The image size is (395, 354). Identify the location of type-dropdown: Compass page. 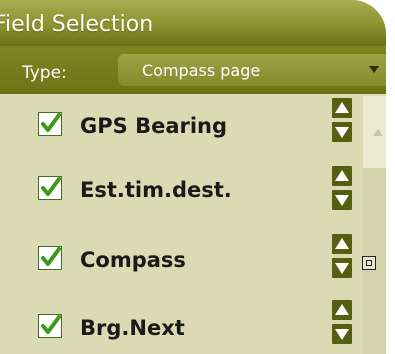
(252, 70).